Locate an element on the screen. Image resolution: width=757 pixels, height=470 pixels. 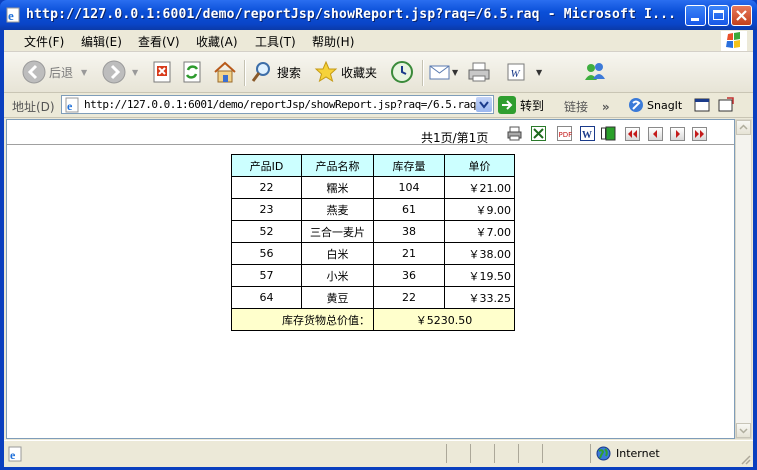
menu-help: 帮助(H) is located at coordinates (333, 41).